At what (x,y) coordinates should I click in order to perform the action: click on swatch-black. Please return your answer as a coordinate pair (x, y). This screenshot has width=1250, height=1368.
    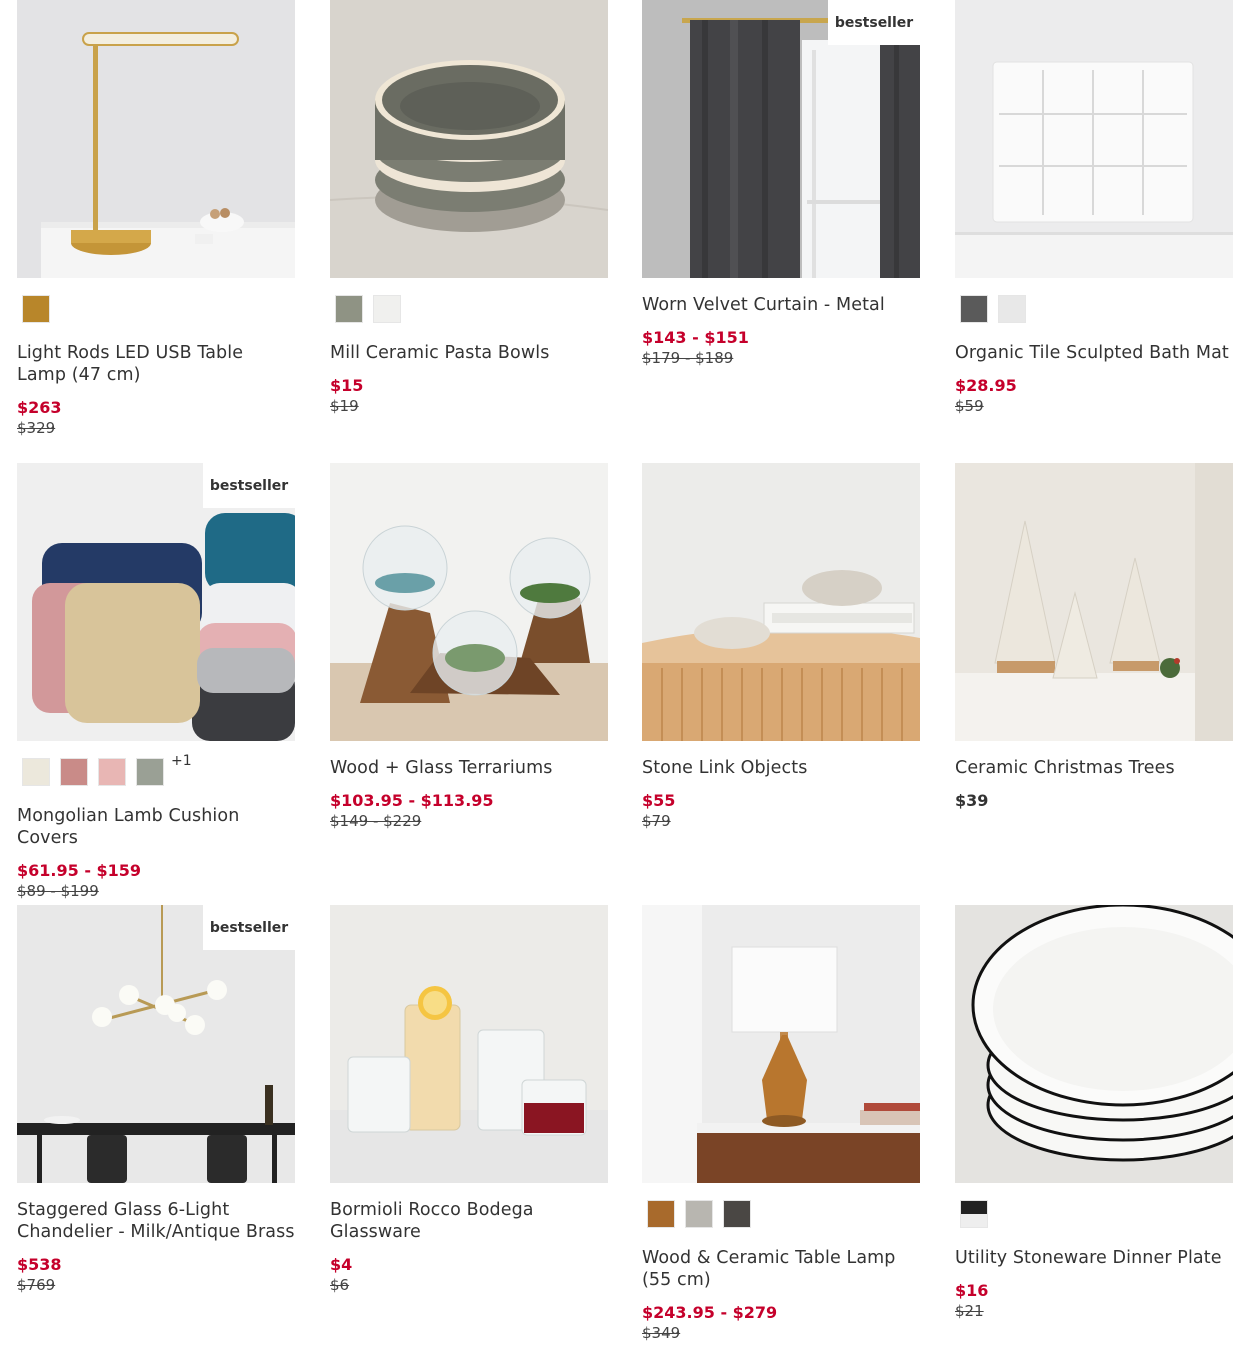
    Looking at the image, I should click on (737, 1214).